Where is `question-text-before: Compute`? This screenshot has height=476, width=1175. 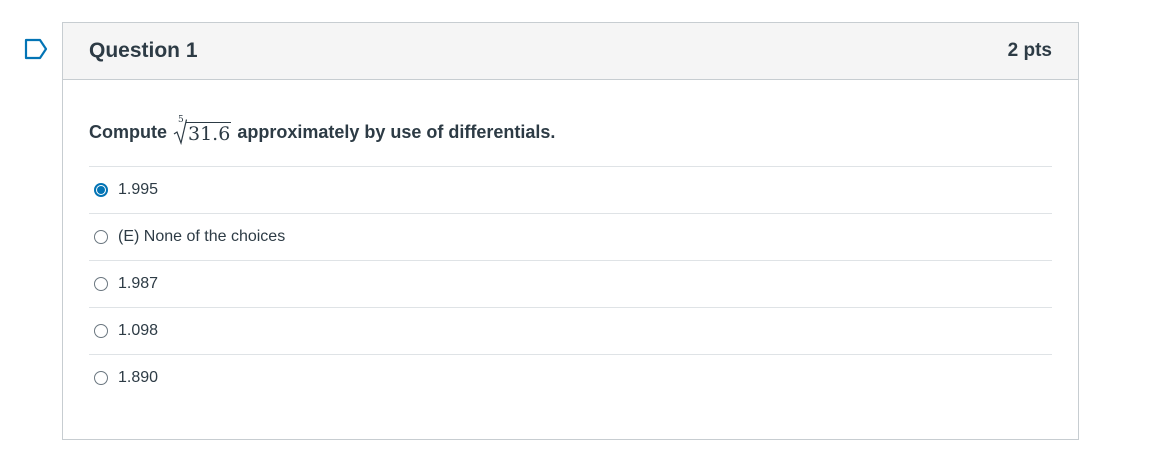
question-text-before: Compute is located at coordinates (128, 131).